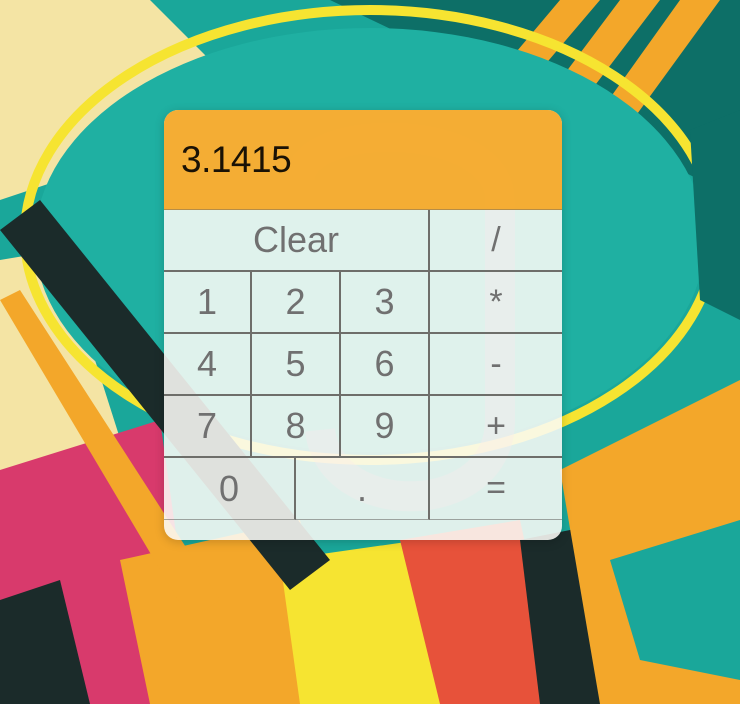  What do you see at coordinates (496, 303) in the screenshot?
I see `multiply-button: *` at bounding box center [496, 303].